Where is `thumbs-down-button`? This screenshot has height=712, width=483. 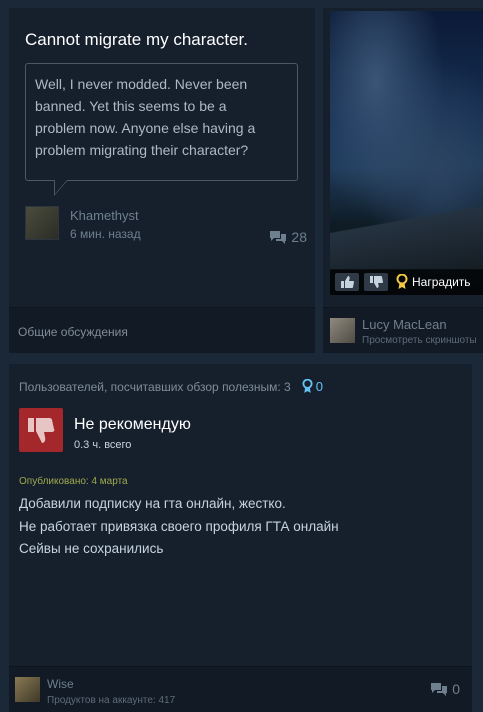 thumbs-down-button is located at coordinates (376, 282).